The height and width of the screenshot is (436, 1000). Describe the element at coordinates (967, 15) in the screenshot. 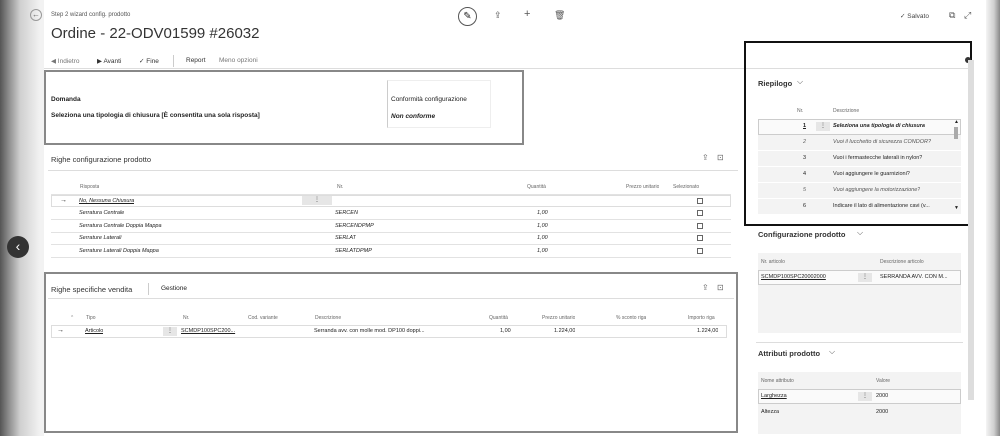

I see `expand-icon: ⤢` at that location.